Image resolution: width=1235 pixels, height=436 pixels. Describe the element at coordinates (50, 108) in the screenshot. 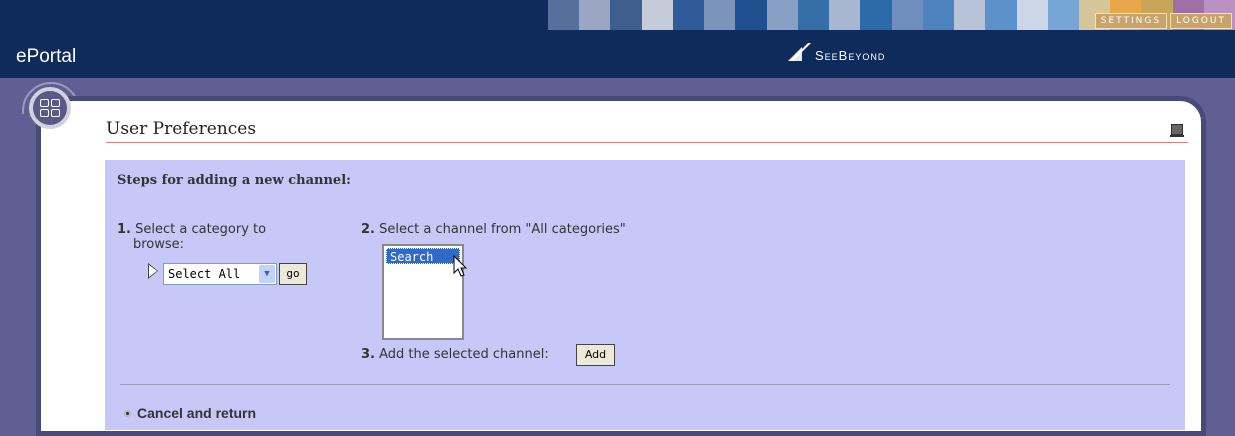

I see `portal-menu-icon` at that location.